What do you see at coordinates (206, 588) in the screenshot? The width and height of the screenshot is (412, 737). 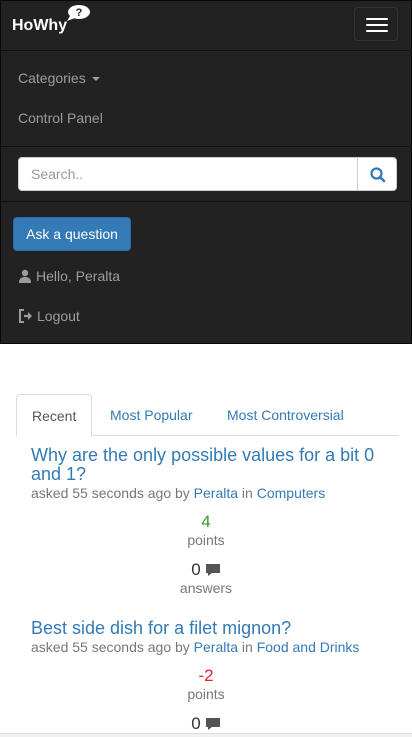 I see `answers-label: answers` at bounding box center [206, 588].